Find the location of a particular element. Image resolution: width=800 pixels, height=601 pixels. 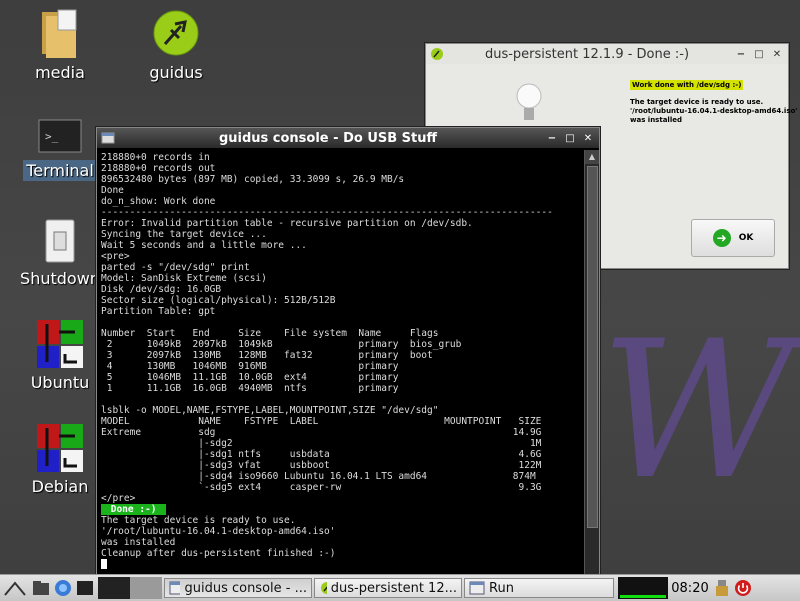

task-label: Run is located at coordinates (501, 588).